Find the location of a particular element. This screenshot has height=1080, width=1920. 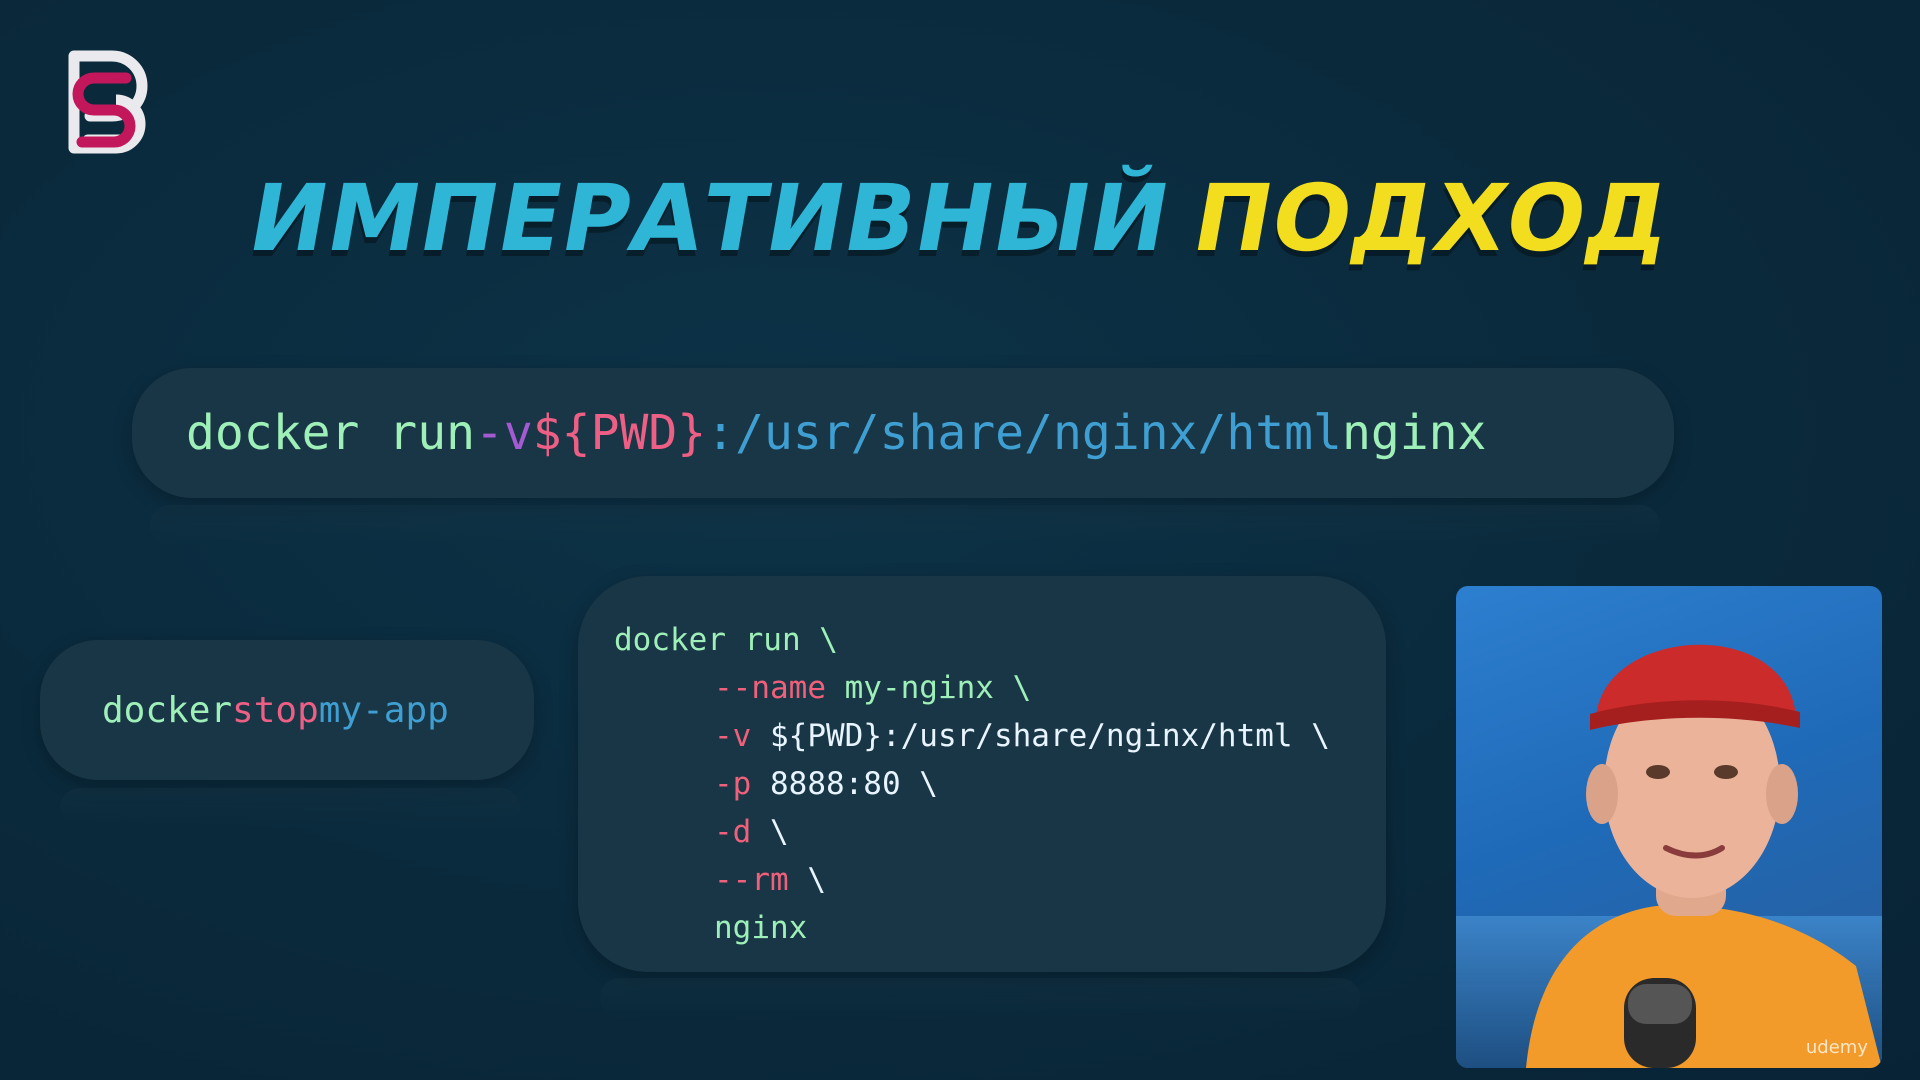

code-value-rm: \ is located at coordinates (807, 880).